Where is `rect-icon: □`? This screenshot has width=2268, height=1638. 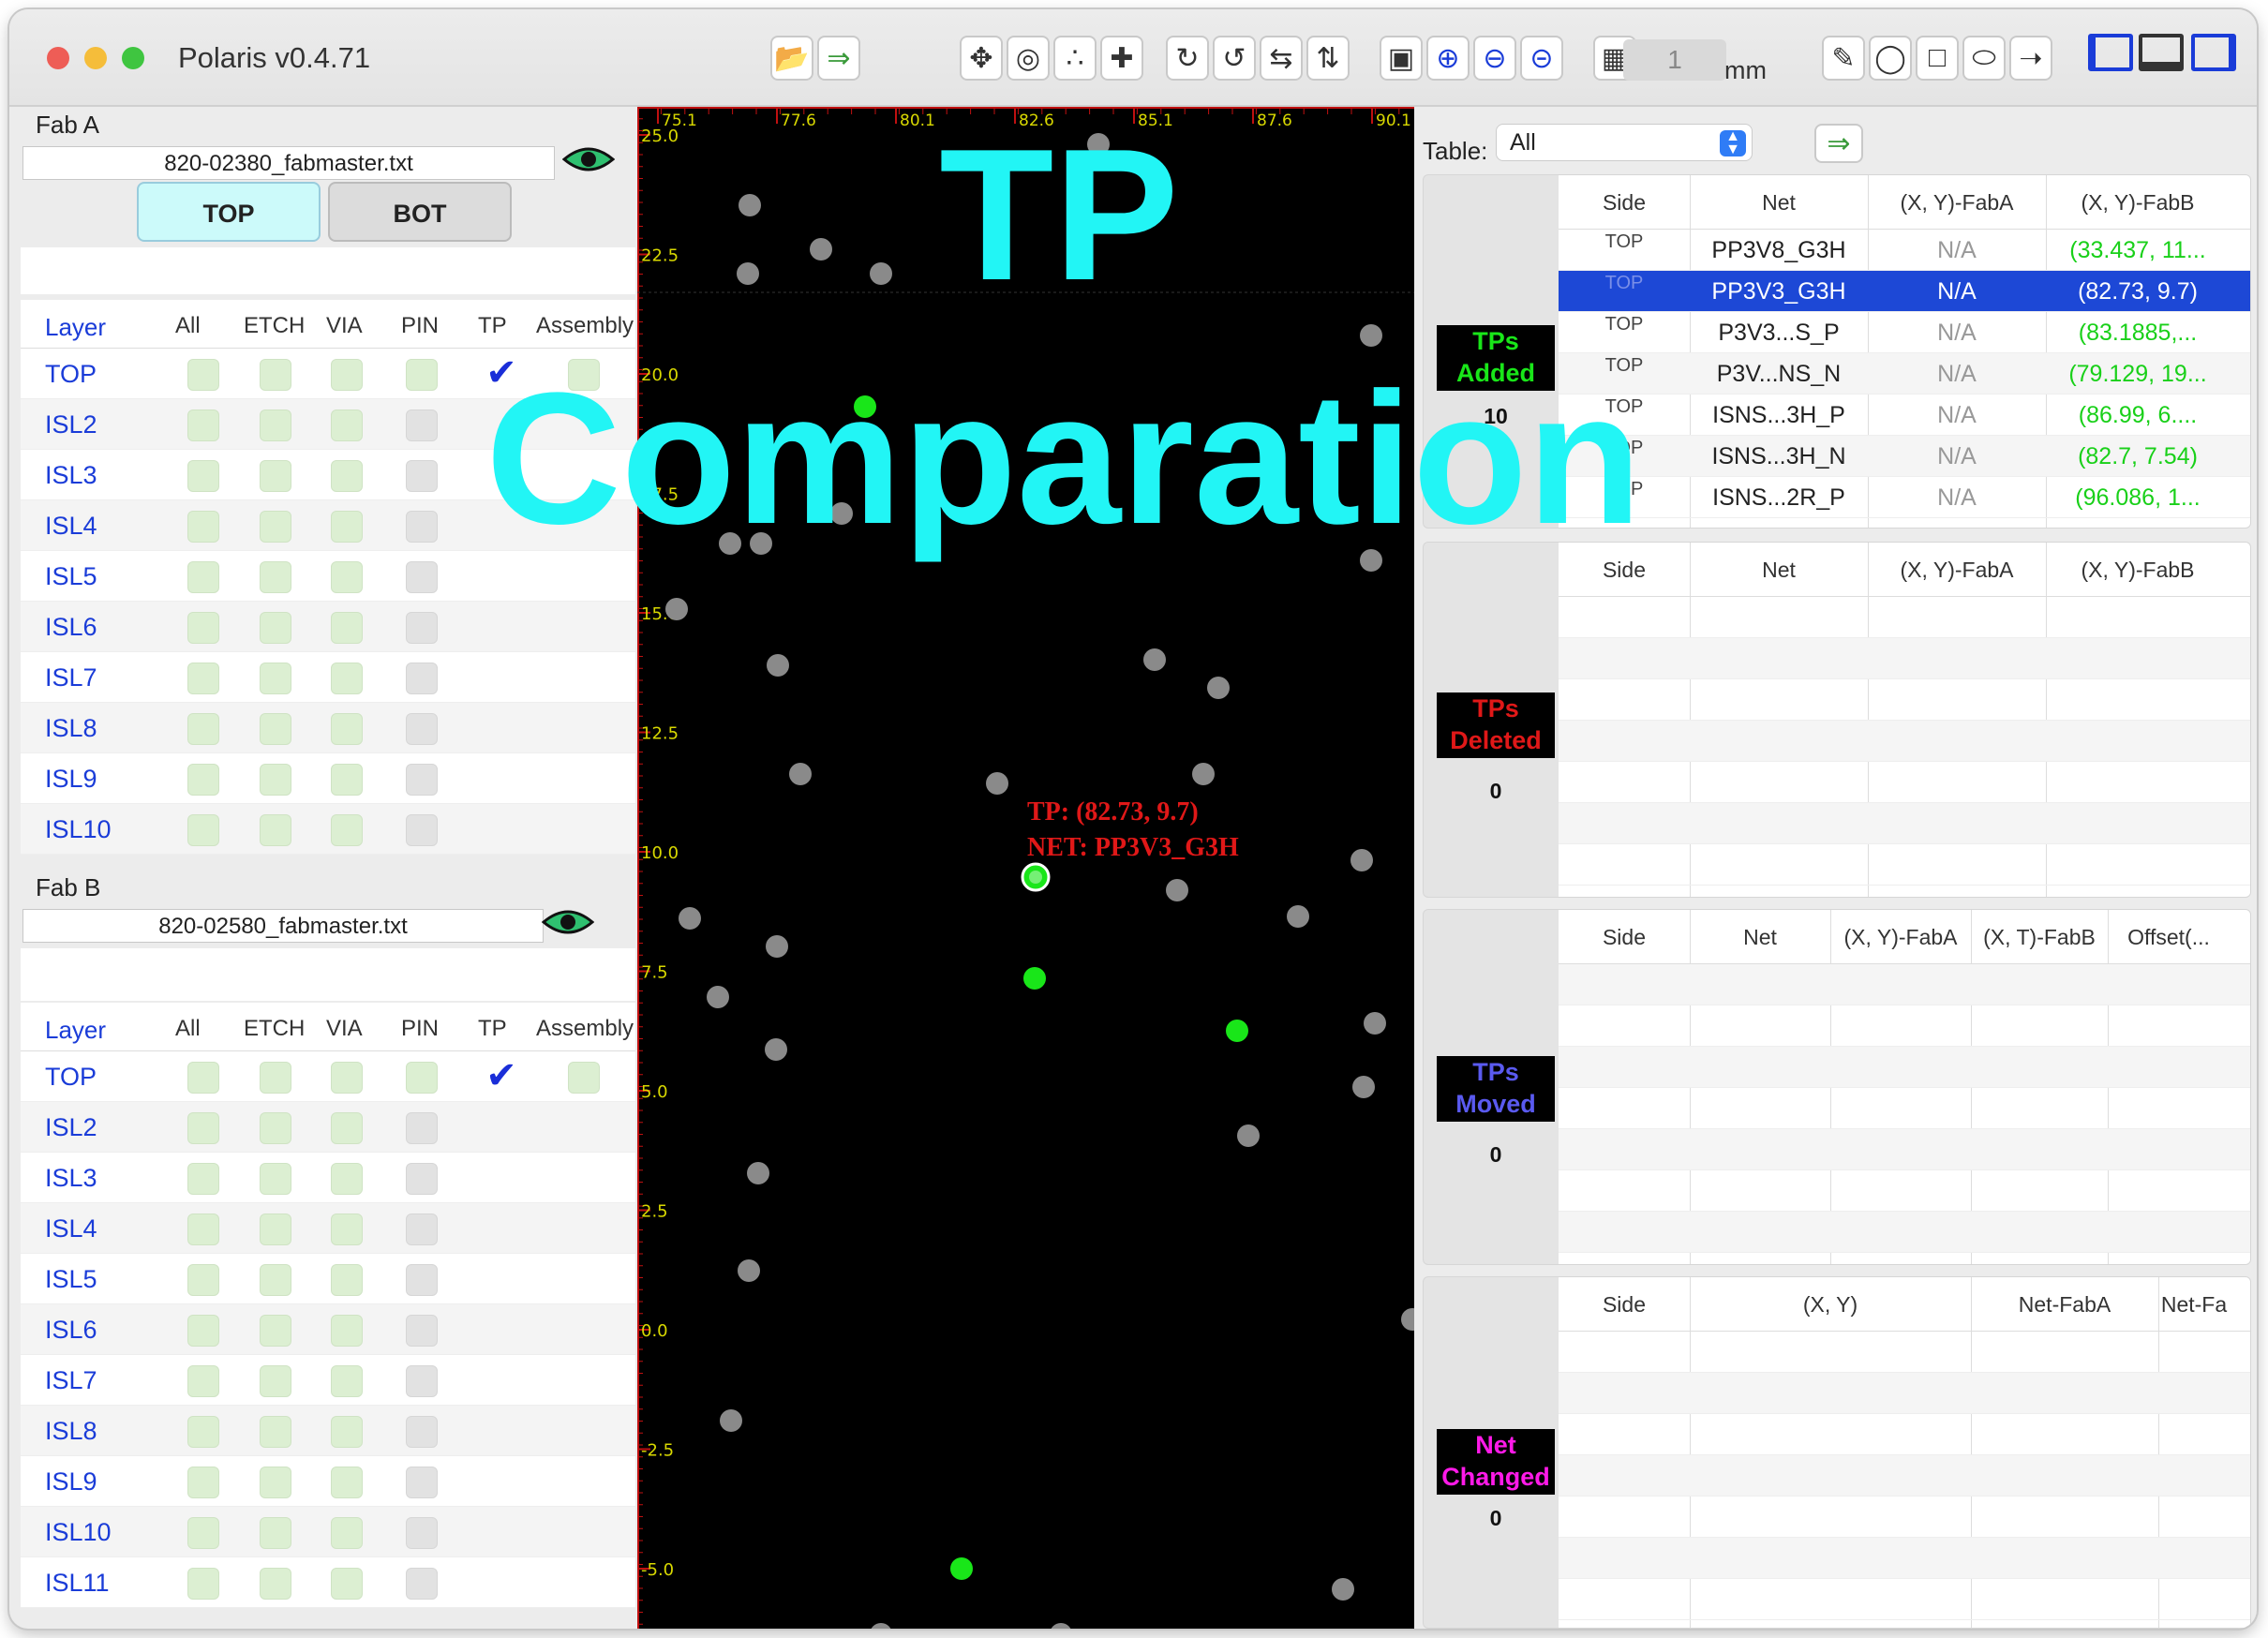 rect-icon: □ is located at coordinates (1937, 59).